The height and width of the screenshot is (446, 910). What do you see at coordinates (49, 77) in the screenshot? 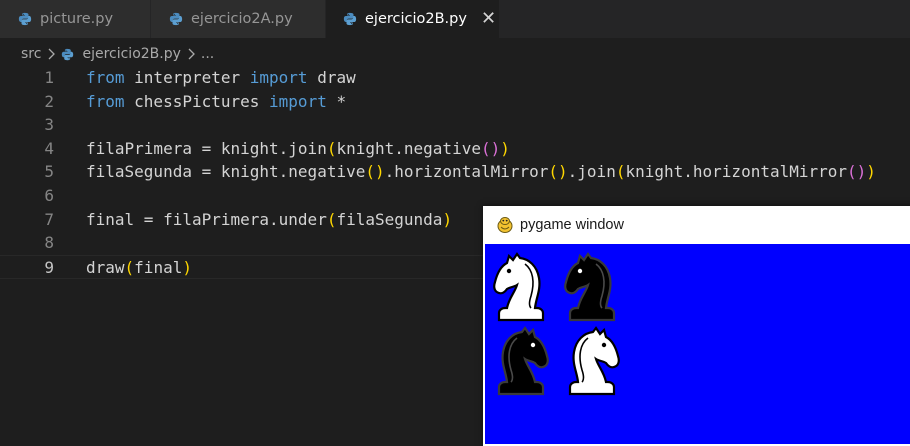
I see `line-number: 1` at bounding box center [49, 77].